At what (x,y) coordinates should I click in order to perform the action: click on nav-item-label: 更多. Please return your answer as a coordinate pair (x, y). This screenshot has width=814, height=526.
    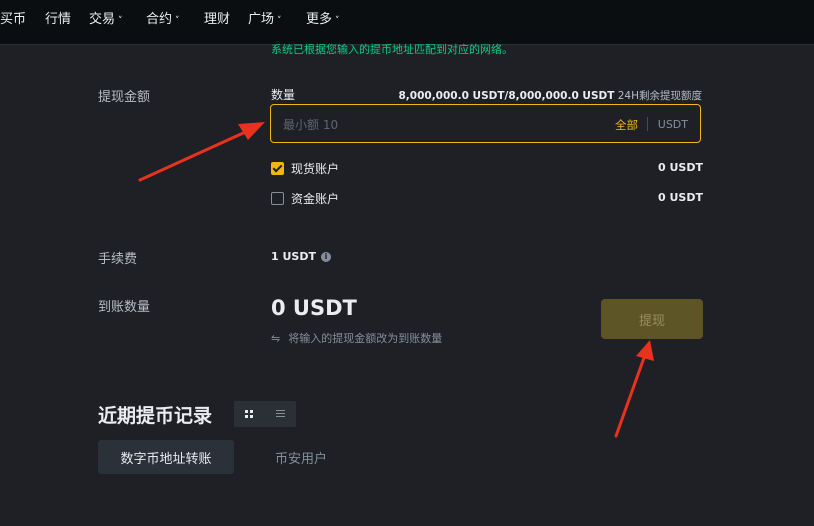
    Looking at the image, I should click on (319, 19).